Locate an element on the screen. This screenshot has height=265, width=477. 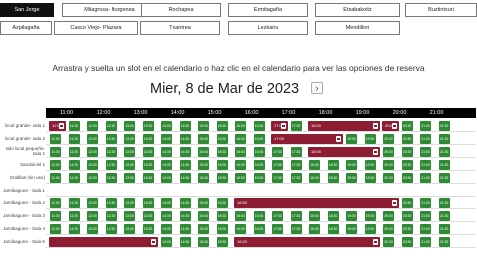
location-tab-ermitaga-a: Ermitagaña is located at coordinates (268, 10).